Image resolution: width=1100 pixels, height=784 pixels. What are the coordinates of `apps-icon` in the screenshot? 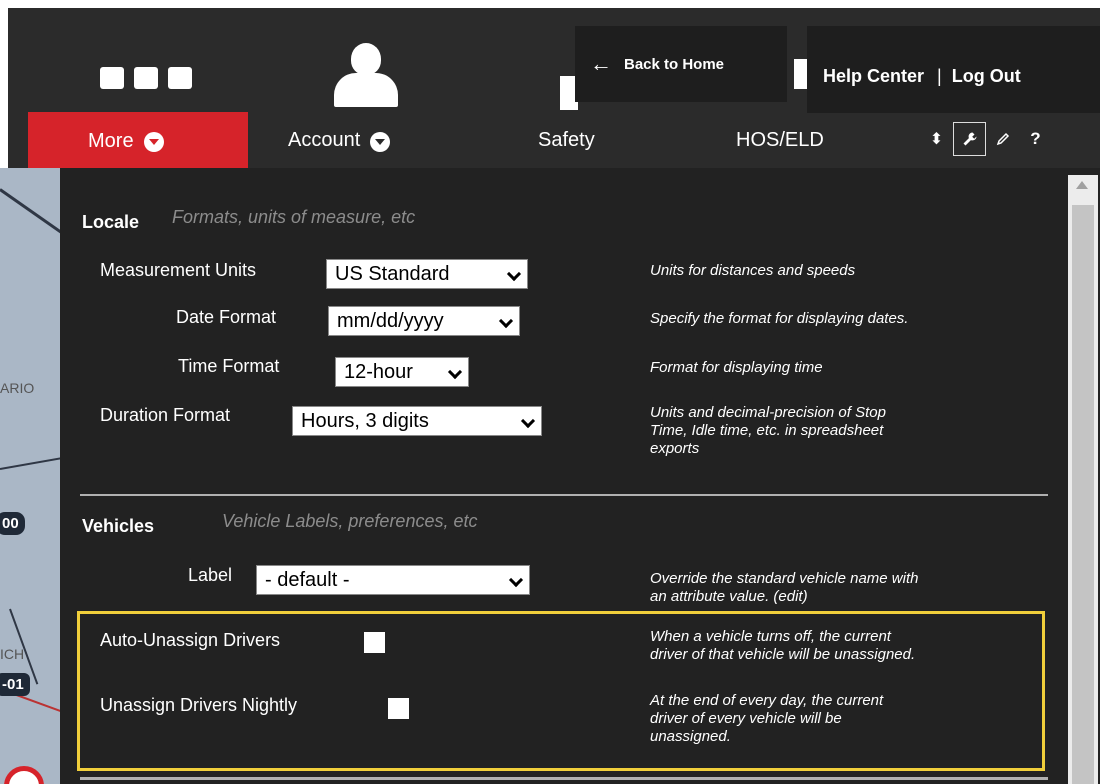 It's located at (146, 78).